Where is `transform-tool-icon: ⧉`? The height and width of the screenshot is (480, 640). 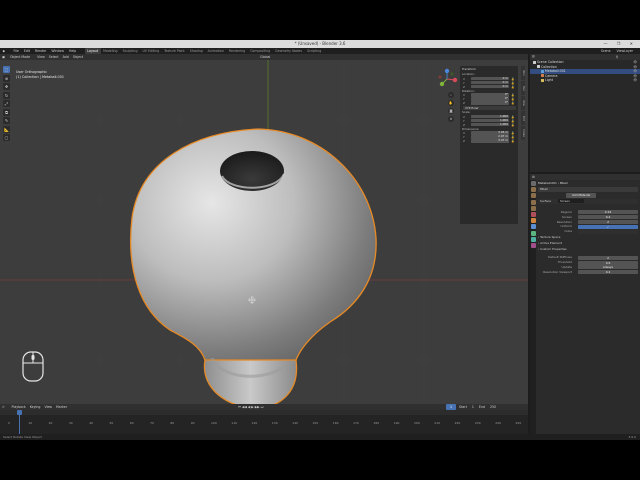 transform-tool-icon: ⧉ is located at coordinates (6, 112).